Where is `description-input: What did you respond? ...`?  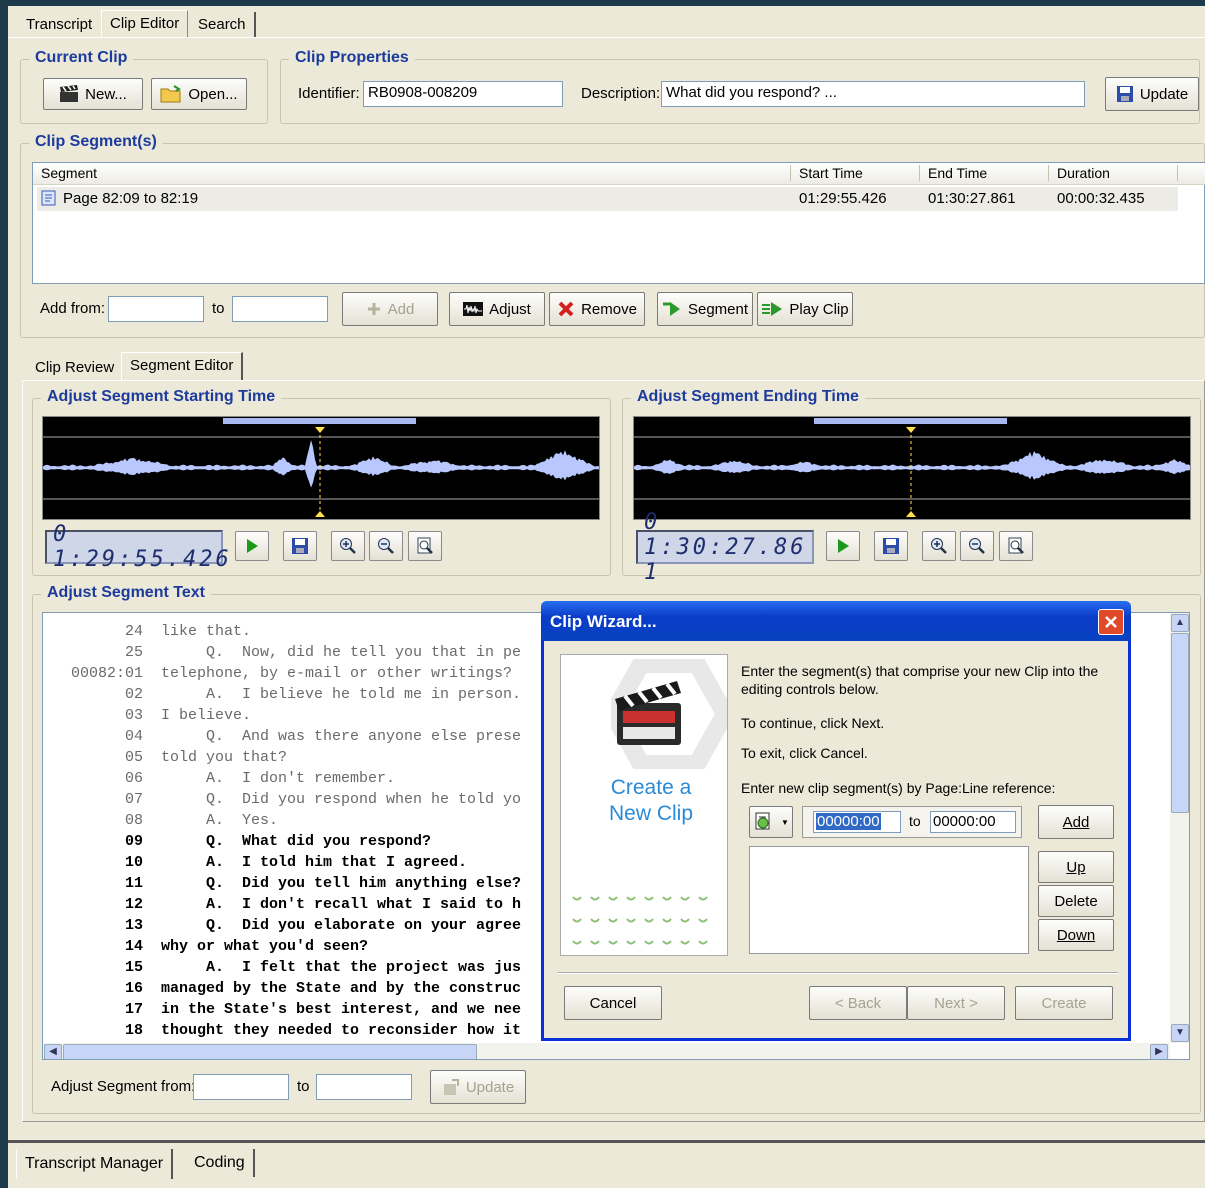 description-input: What did you respond? ... is located at coordinates (873, 94).